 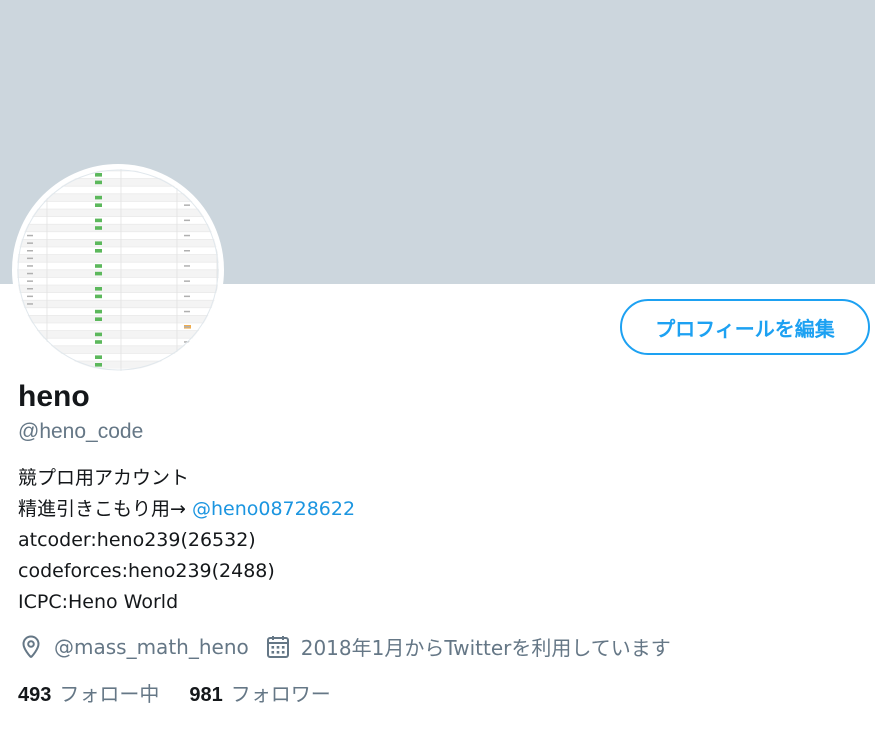 I want to click on followers-label: フォロワー, so click(x=280, y=694).